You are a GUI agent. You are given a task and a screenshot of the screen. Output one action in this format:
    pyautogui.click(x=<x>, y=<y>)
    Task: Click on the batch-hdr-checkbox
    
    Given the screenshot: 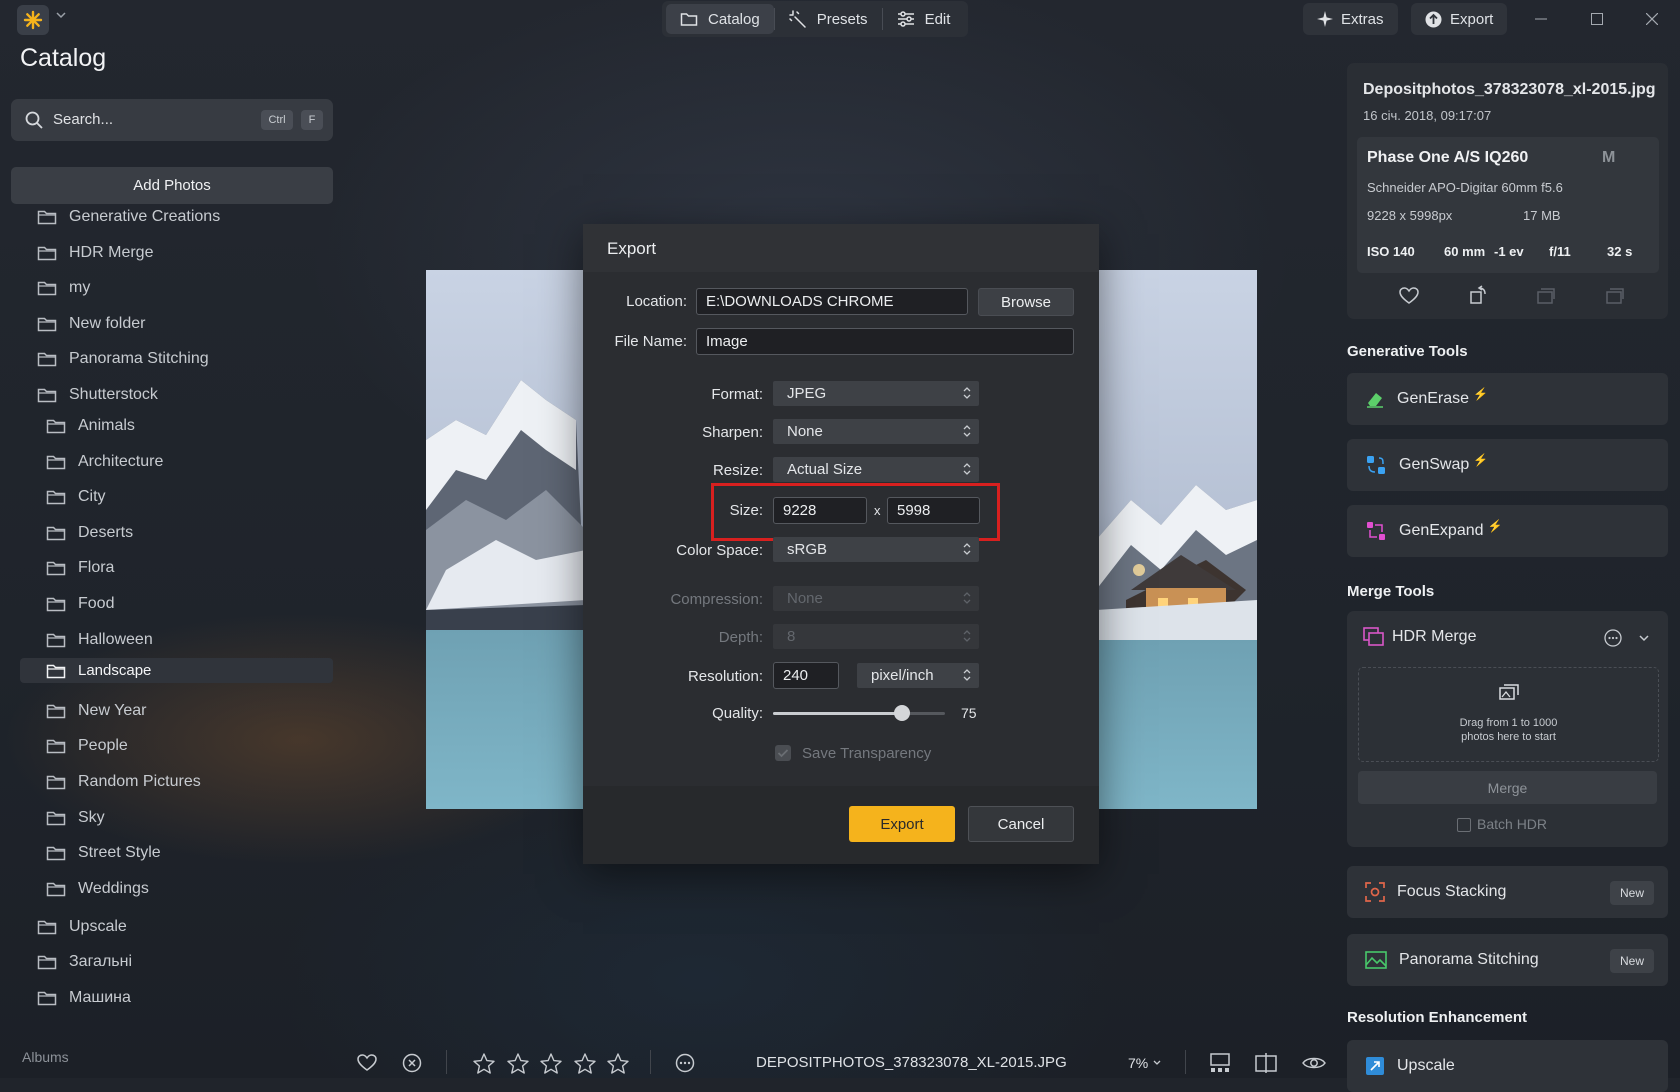 What is the action you would take?
    pyautogui.click(x=1464, y=825)
    